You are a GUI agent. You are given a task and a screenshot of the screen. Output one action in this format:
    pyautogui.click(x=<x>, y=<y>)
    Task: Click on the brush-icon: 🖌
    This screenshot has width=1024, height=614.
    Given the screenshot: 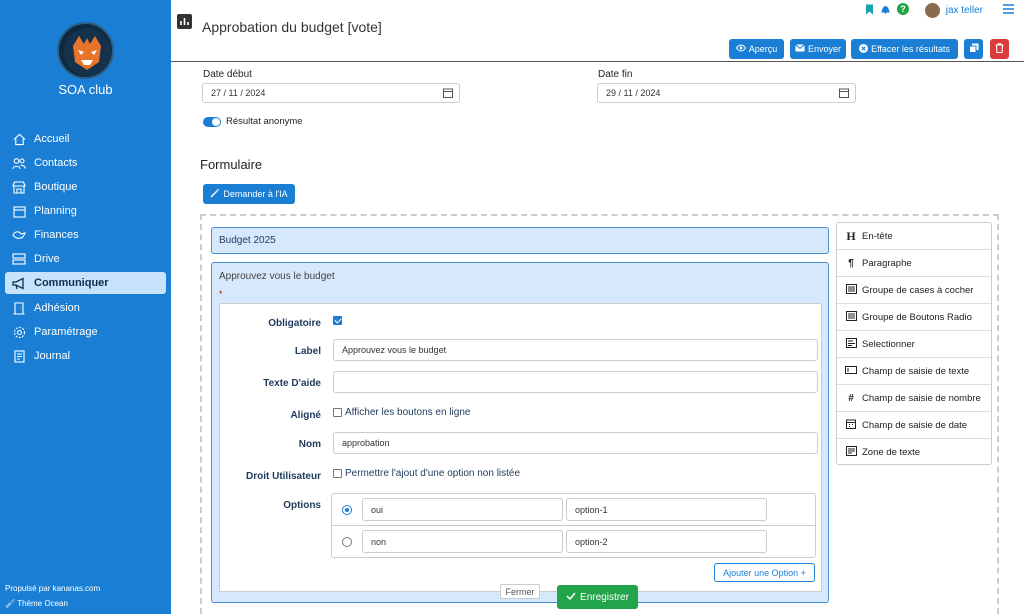 What is the action you would take?
    pyautogui.click(x=10, y=603)
    